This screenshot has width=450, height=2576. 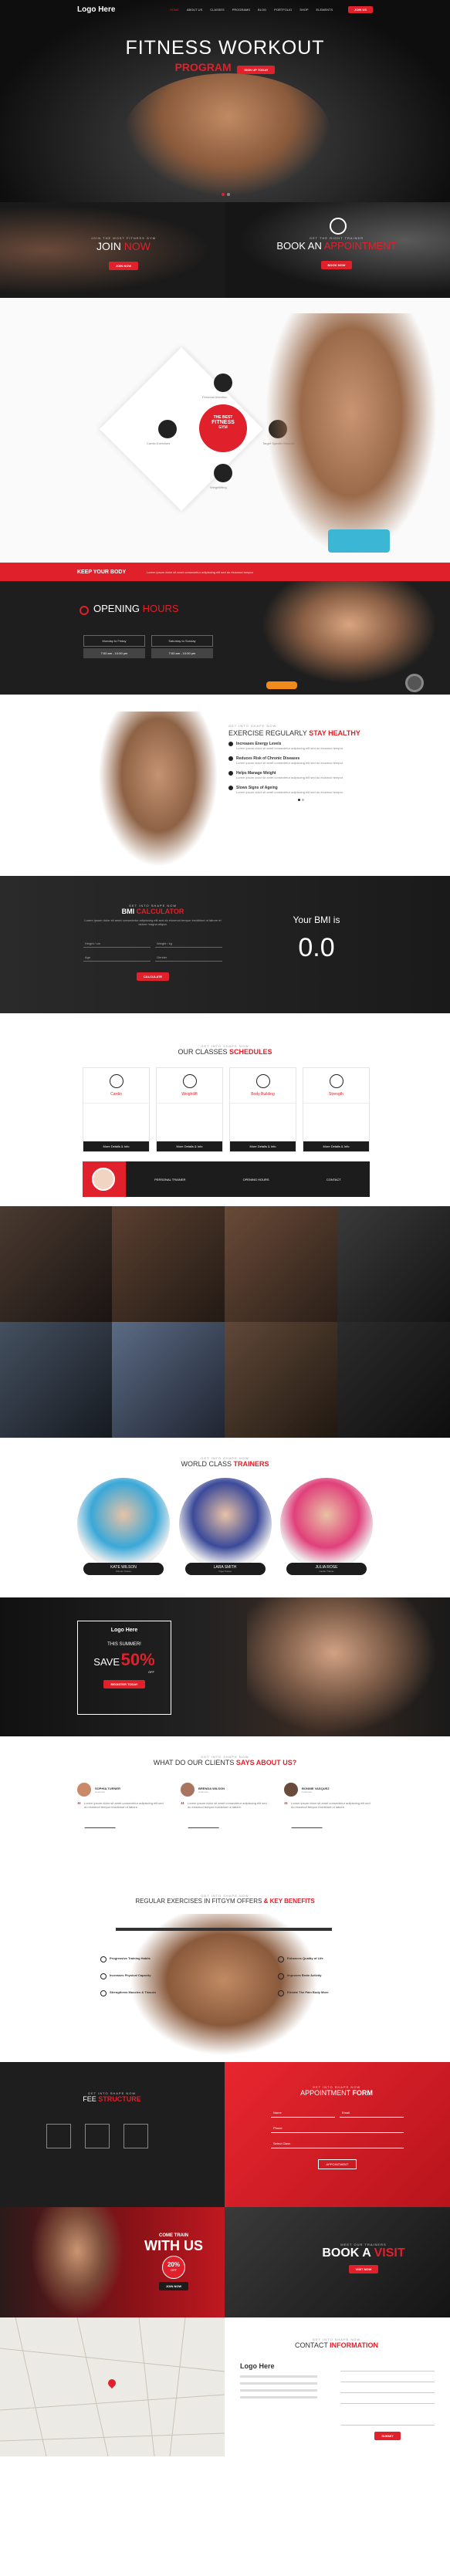 I want to click on client-role: Customer, so click(x=101, y=1791).